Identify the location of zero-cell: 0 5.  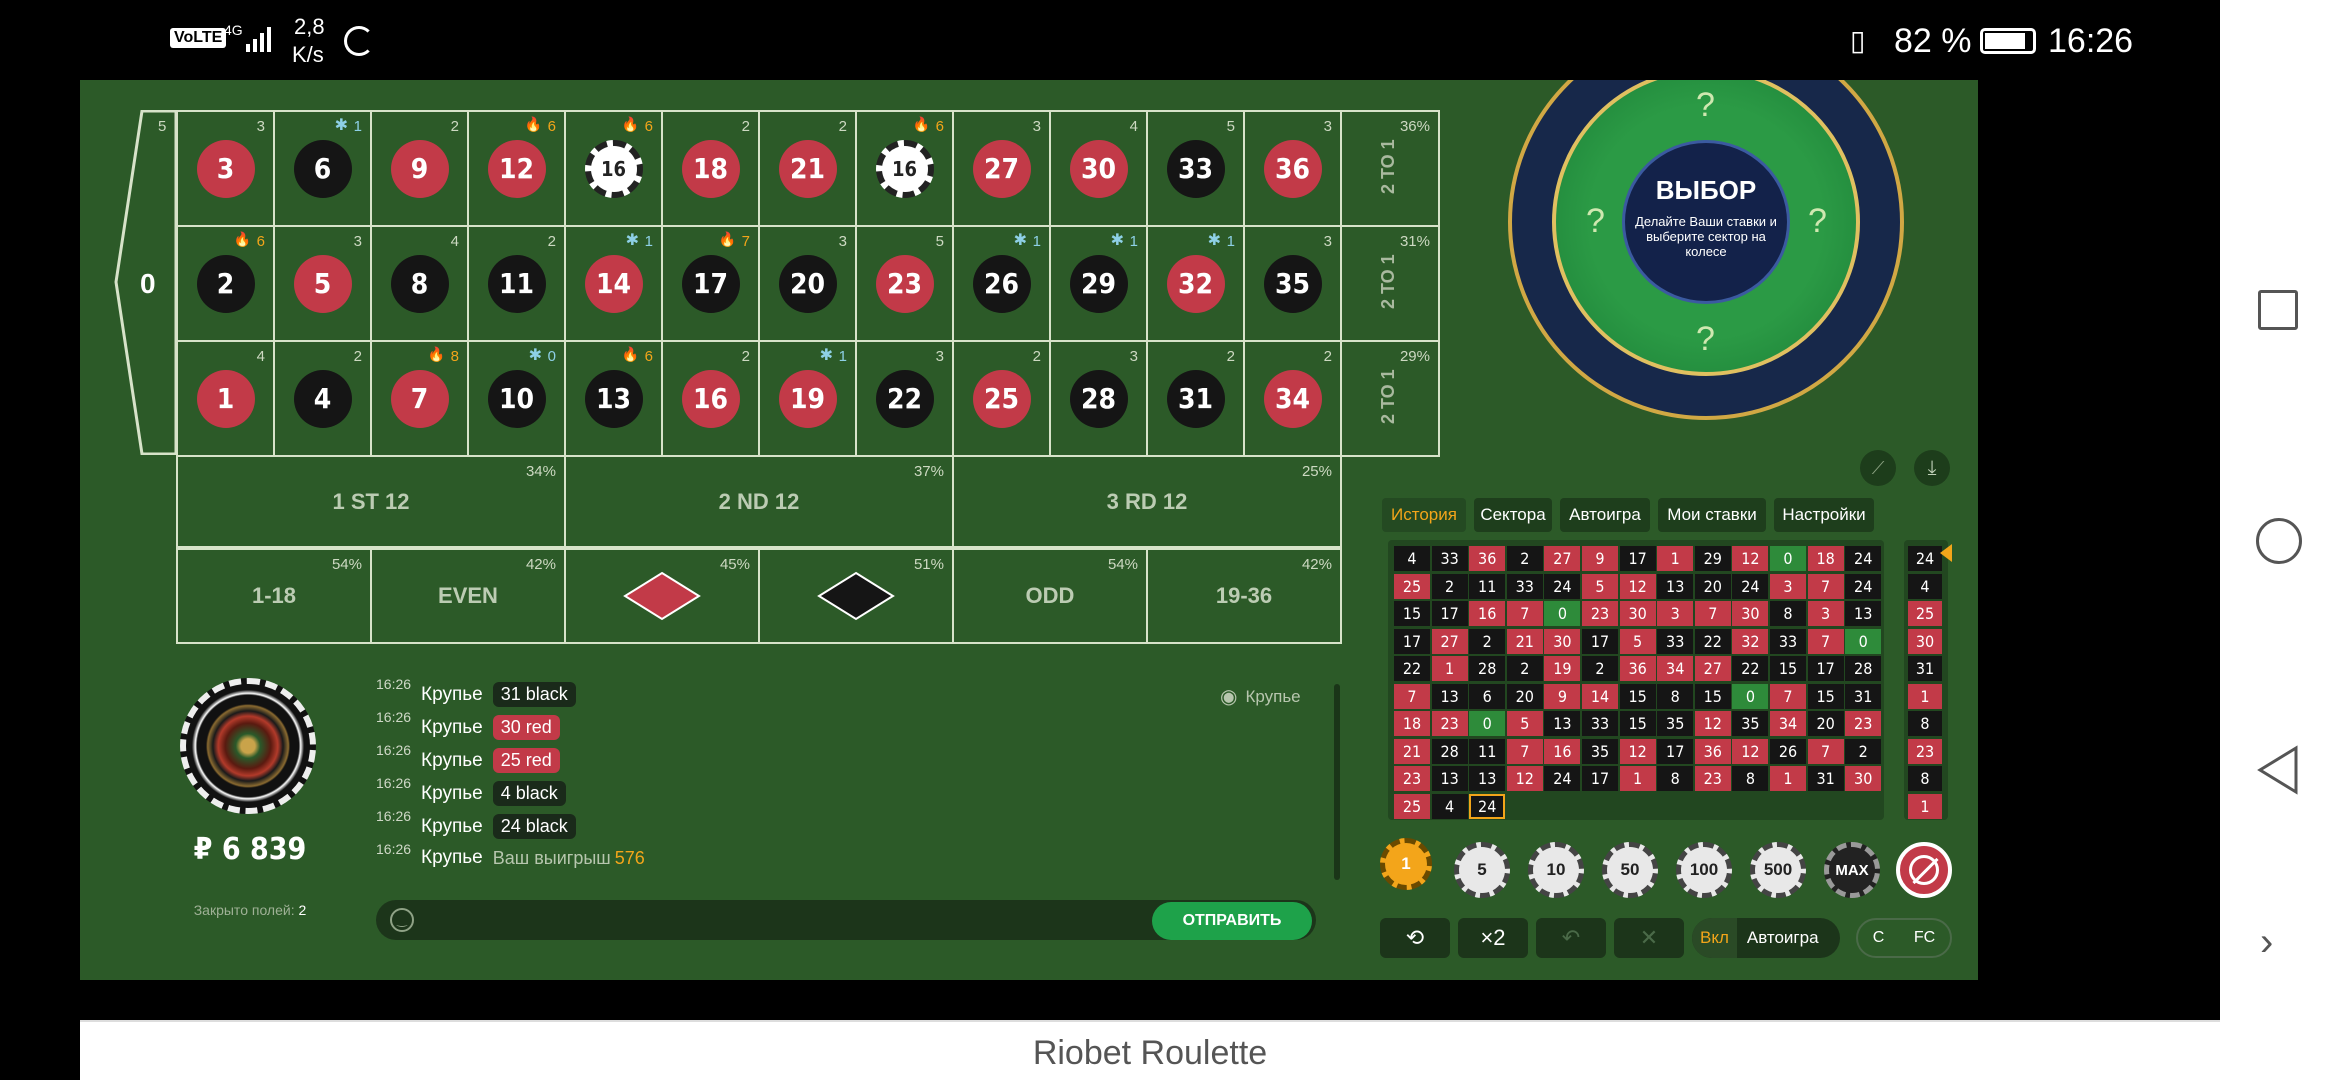
(145, 282).